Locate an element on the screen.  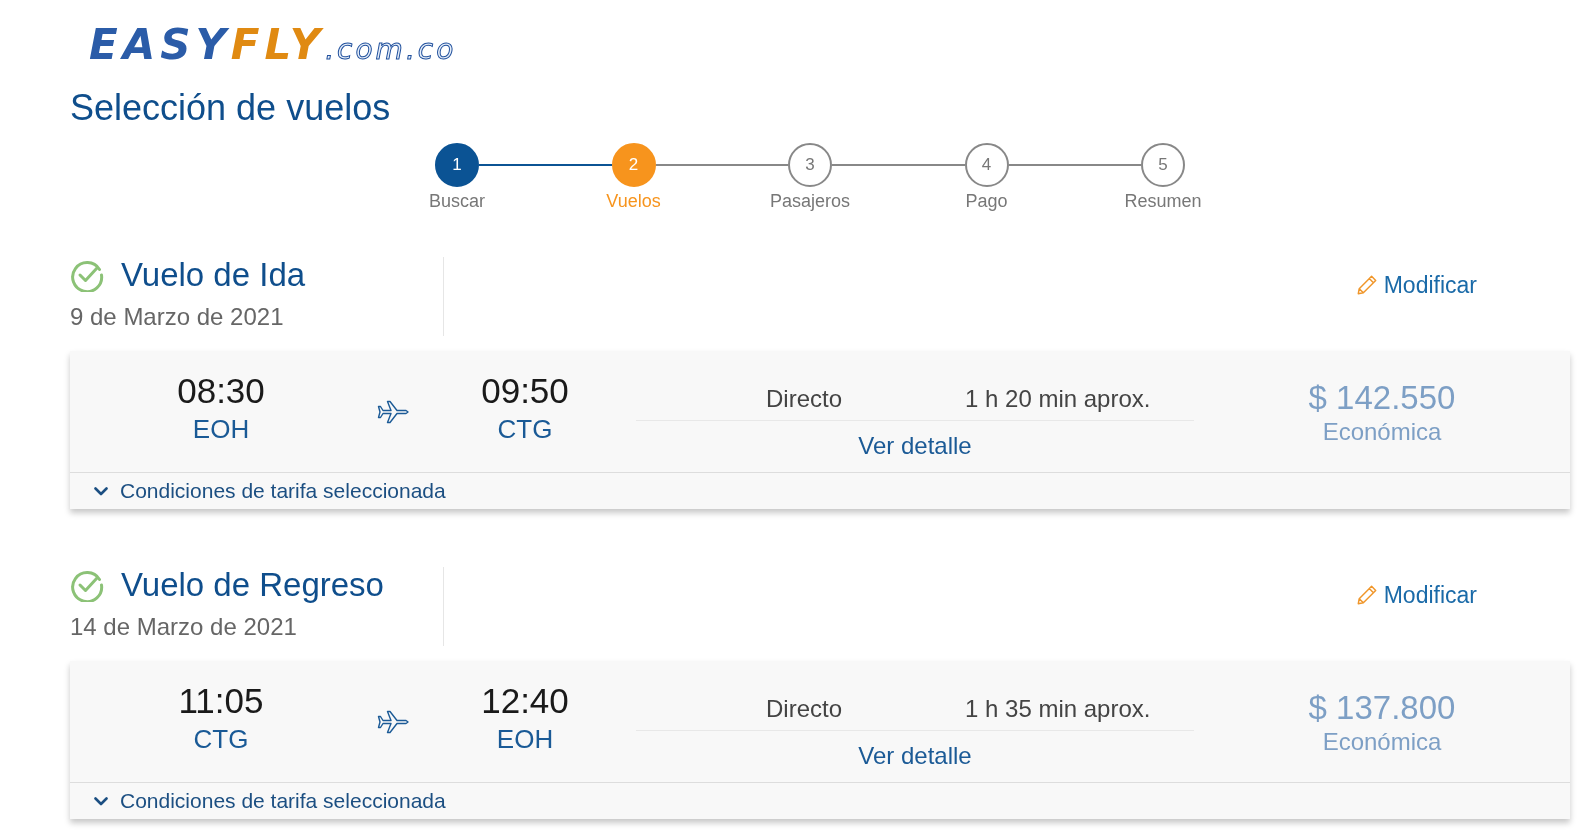
step-indicator: 1 is located at coordinates (457, 165).